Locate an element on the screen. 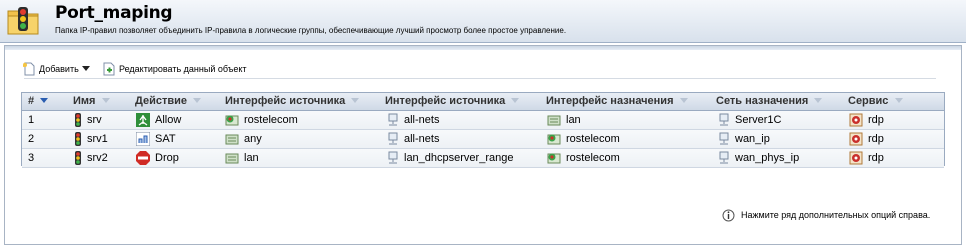  edit-document-icon is located at coordinates (109, 69).